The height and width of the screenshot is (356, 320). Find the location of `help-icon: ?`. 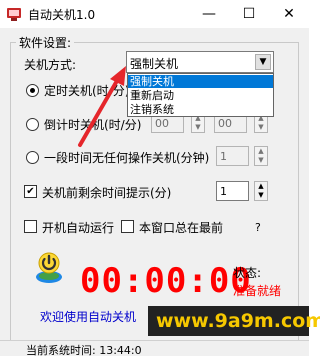

help-icon: ? is located at coordinates (258, 227).